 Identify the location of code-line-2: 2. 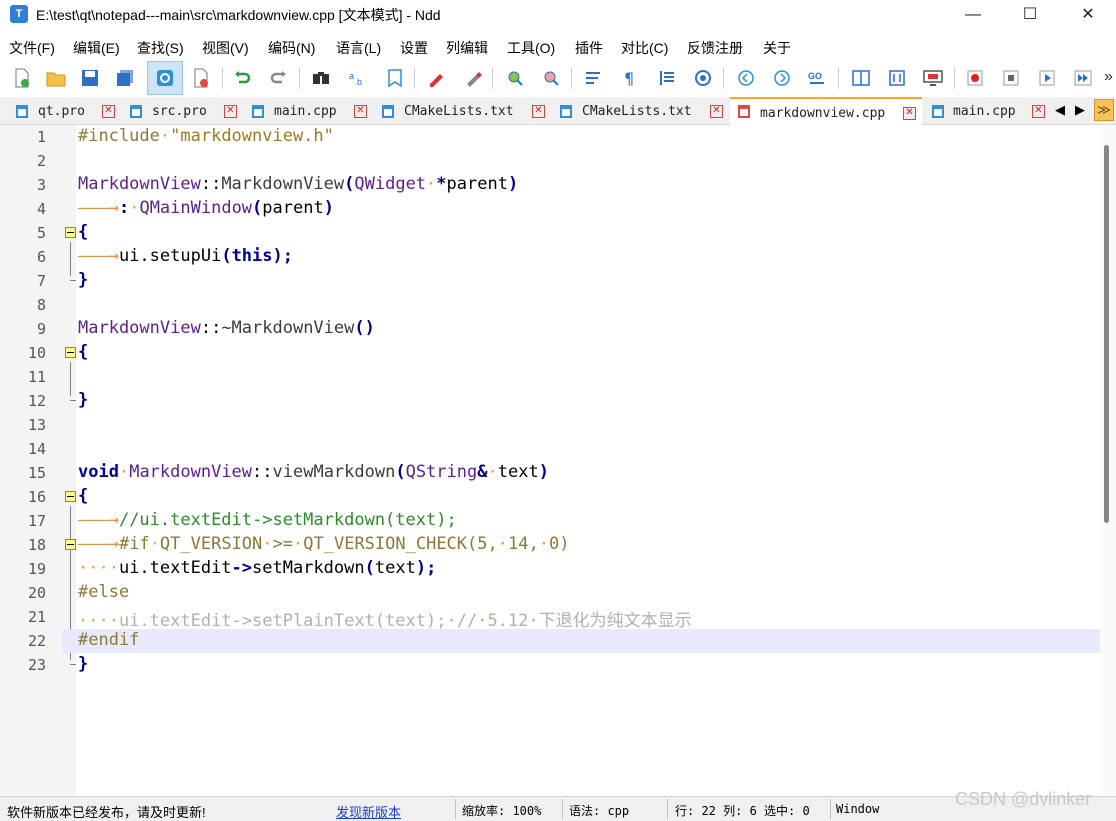
(550, 161).